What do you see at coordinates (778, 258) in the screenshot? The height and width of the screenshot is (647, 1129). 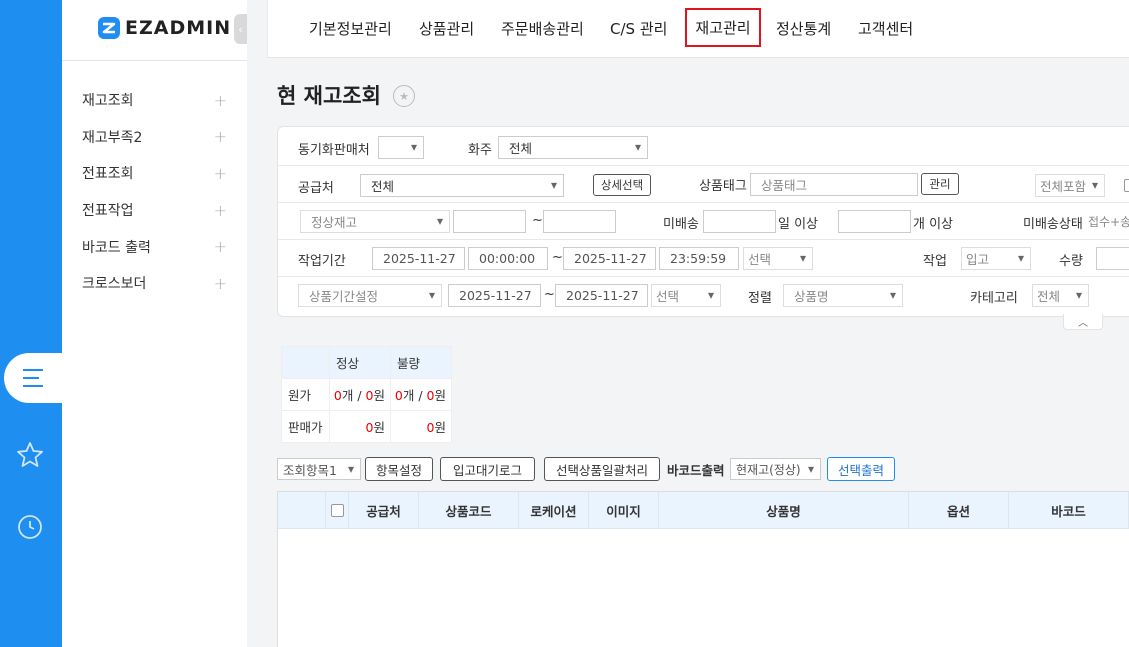 I see `period-preset-select: 선택` at bounding box center [778, 258].